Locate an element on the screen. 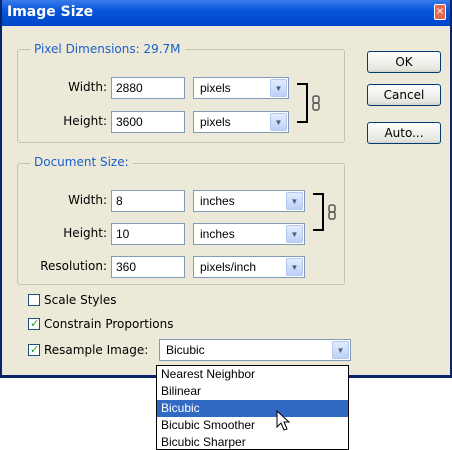 This screenshot has width=452, height=450. constrain-proportions-checkbox: ✓ Constrain Proportions is located at coordinates (108, 325).